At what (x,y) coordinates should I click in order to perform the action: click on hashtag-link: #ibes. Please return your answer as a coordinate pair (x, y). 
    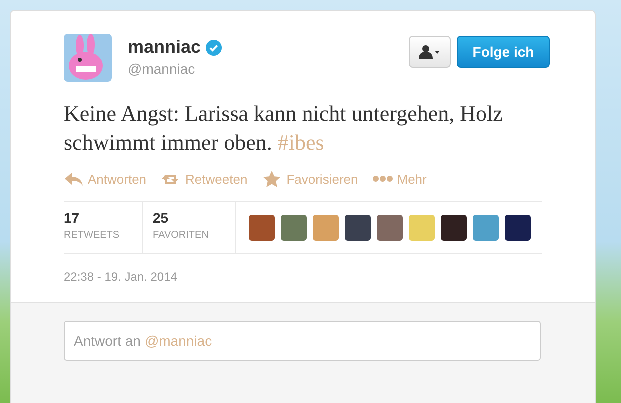
    Looking at the image, I should click on (301, 142).